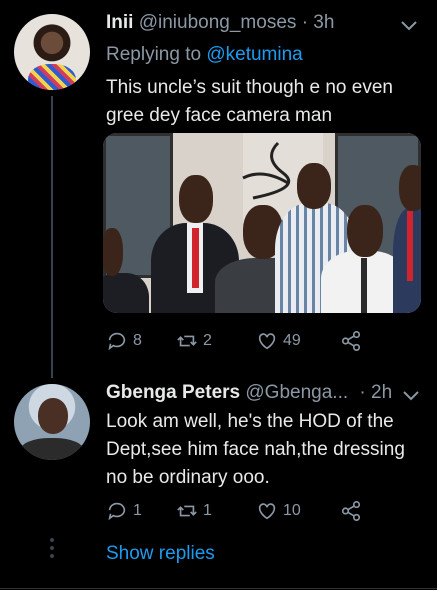 Image resolution: width=437 pixels, height=590 pixels. I want to click on retweet-count: 2, so click(207, 340).